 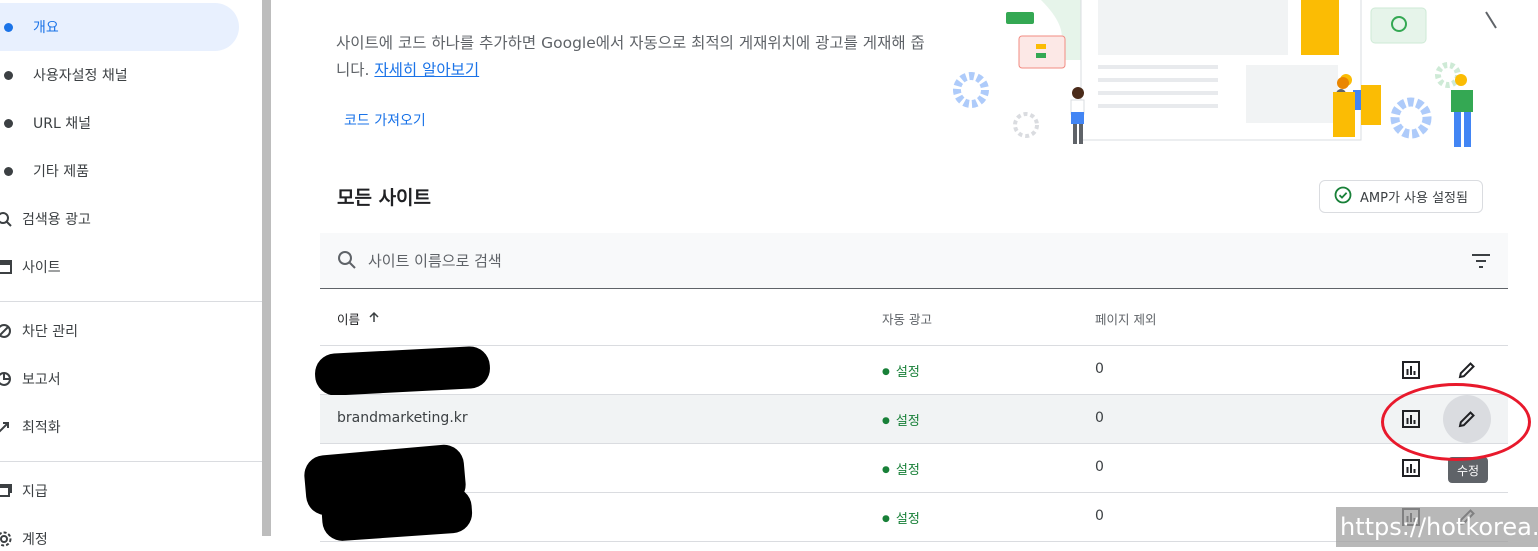 I want to click on payments-icon, so click(x=6, y=491).